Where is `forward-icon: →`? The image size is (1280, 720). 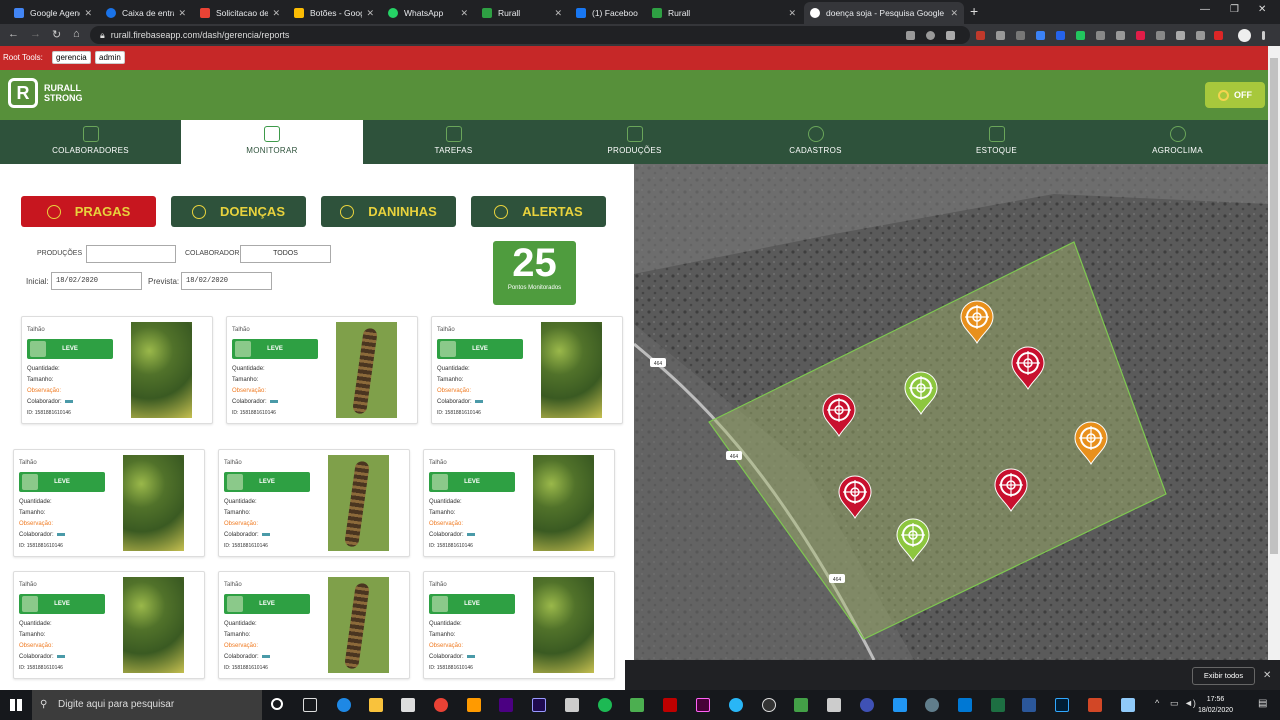 forward-icon: → is located at coordinates (35, 34).